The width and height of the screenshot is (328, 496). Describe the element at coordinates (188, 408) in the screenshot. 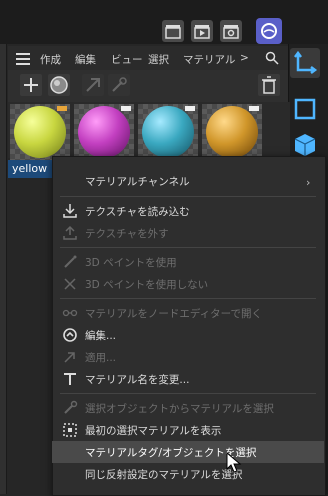

I see `menu-item-select-material-from-objects: 選択オブジェクトからマテリアルを選択` at that location.